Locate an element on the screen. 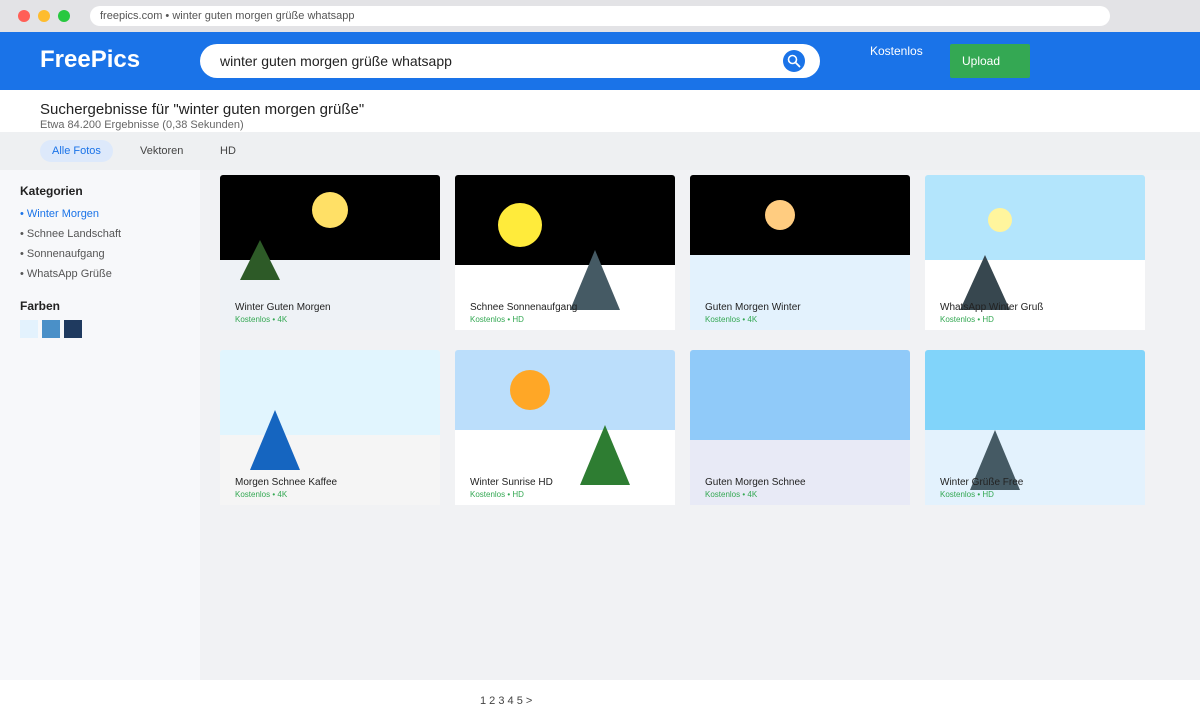 This screenshot has width=1200, height=720. image-card: WhatsApp Winter Gruß Kostenlos • HD is located at coordinates (1035, 252).